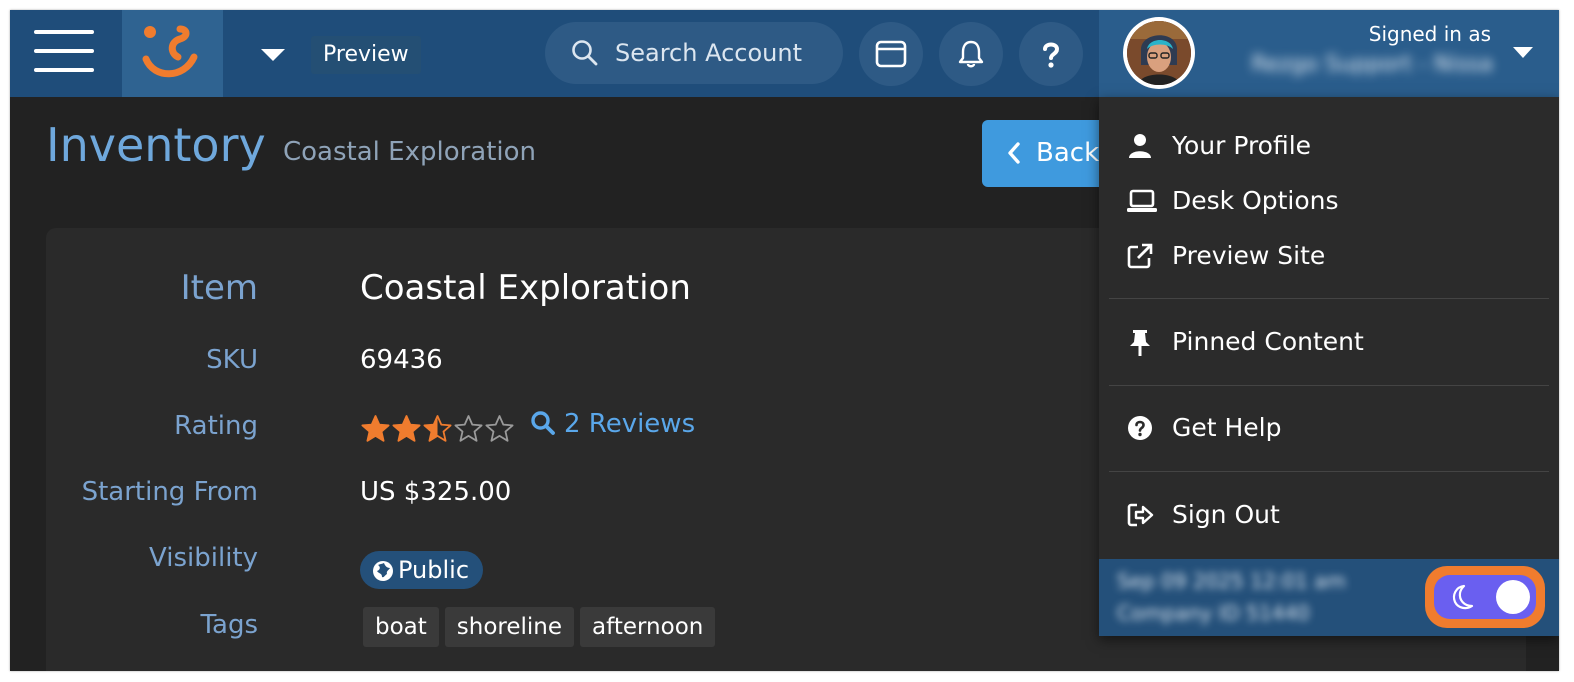 Image resolution: width=1574 pixels, height=682 pixels. Describe the element at coordinates (366, 55) in the screenshot. I see `preview-button: Preview` at that location.